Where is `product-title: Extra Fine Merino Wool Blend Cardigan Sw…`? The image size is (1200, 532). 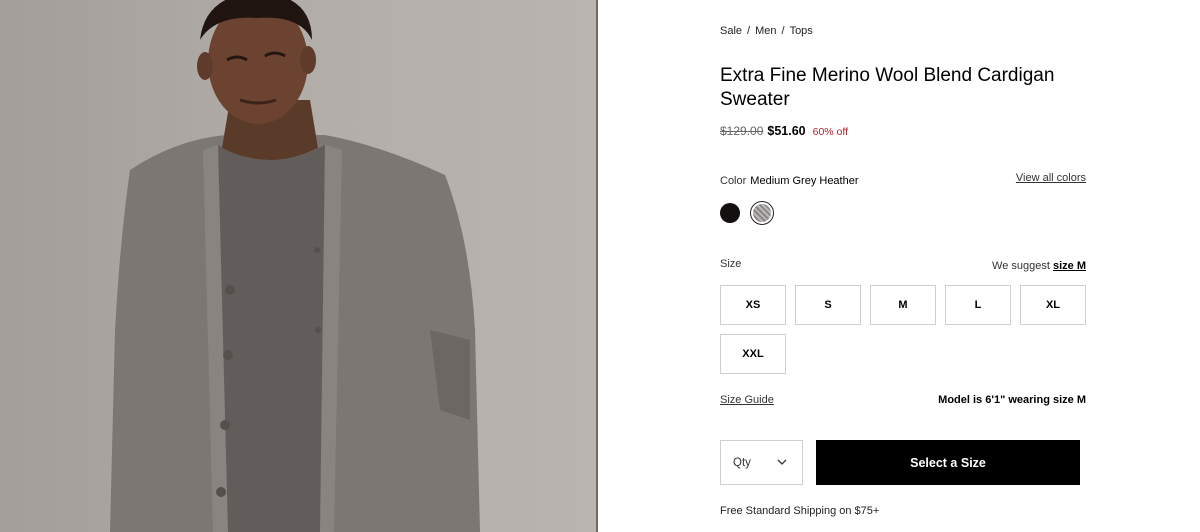 product-title: Extra Fine Merino Wool Blend Cardigan Sw… is located at coordinates (887, 87).